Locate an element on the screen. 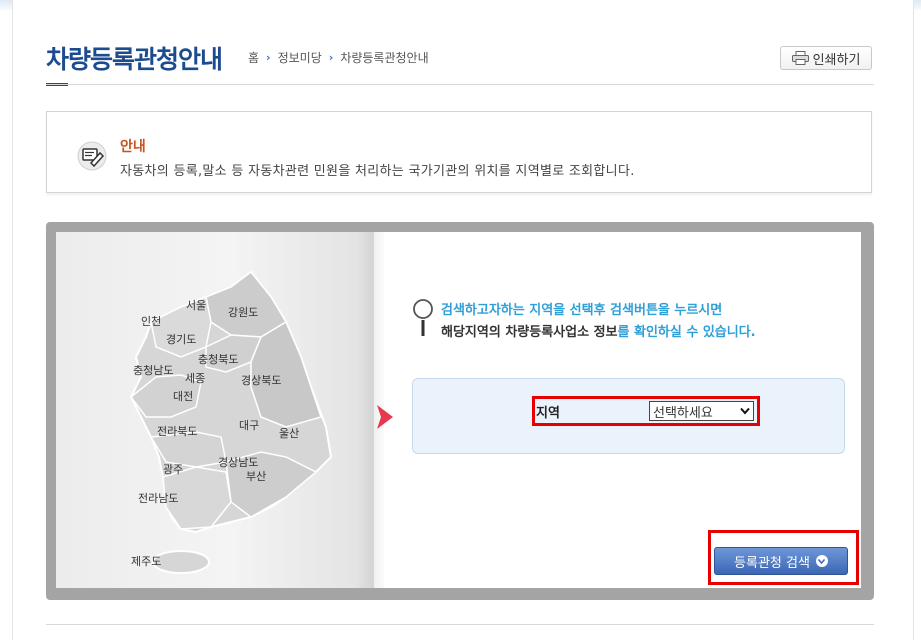 Image resolution: width=921 pixels, height=640 pixels. region-gangwon is located at coordinates (246, 304).